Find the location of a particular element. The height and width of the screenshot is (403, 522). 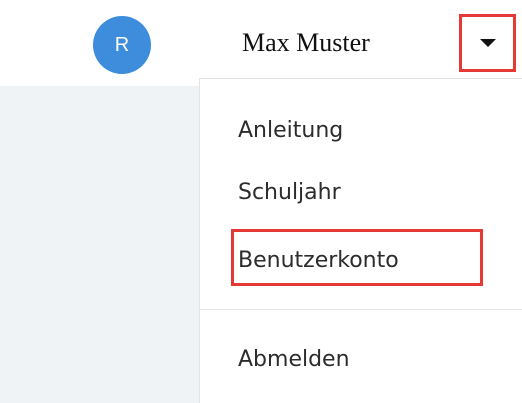

user-menu-toggle-button is located at coordinates (487, 43).